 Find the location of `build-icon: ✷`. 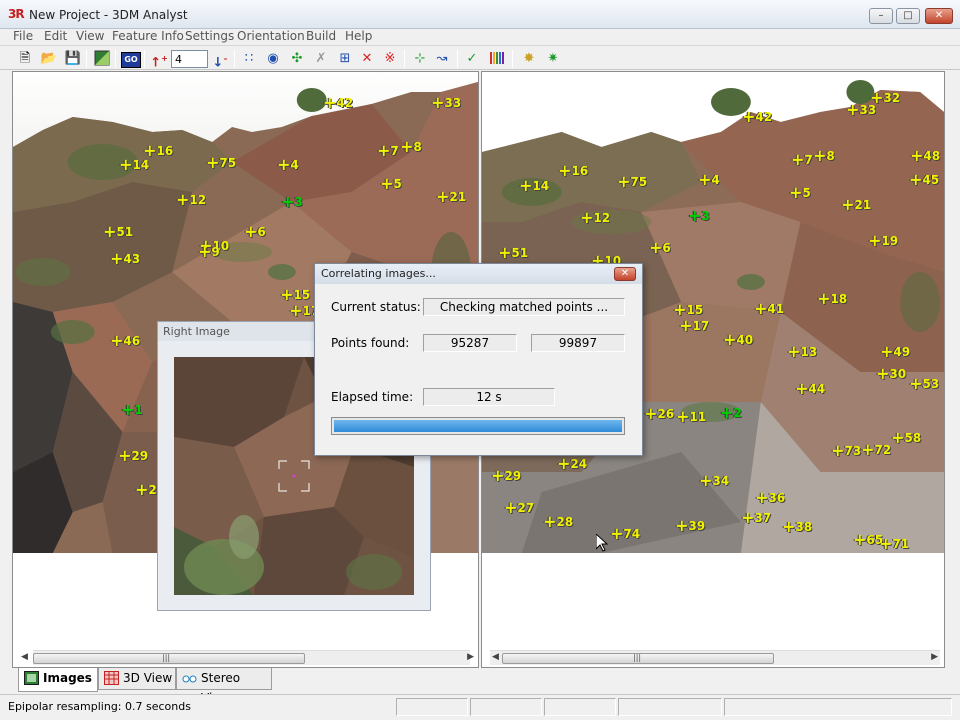

build-icon: ✷ is located at coordinates (553, 59).